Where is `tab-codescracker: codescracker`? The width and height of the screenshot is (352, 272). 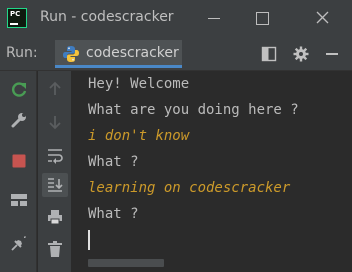 tab-codescracker: codescracker is located at coordinates (118, 54).